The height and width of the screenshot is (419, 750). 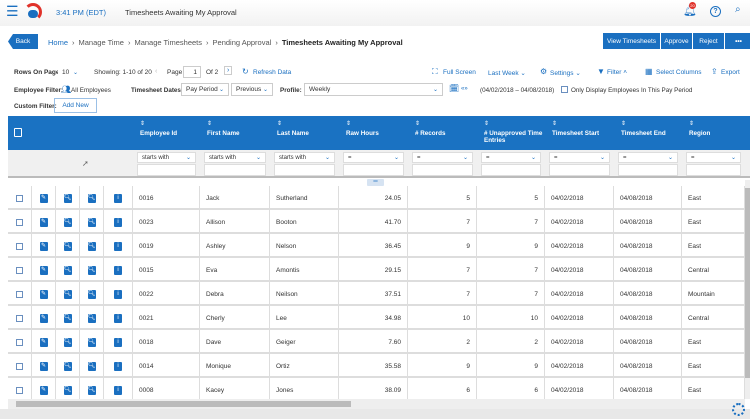 What do you see at coordinates (459, 72) in the screenshot?
I see `full-screen-button: Full Screen` at bounding box center [459, 72].